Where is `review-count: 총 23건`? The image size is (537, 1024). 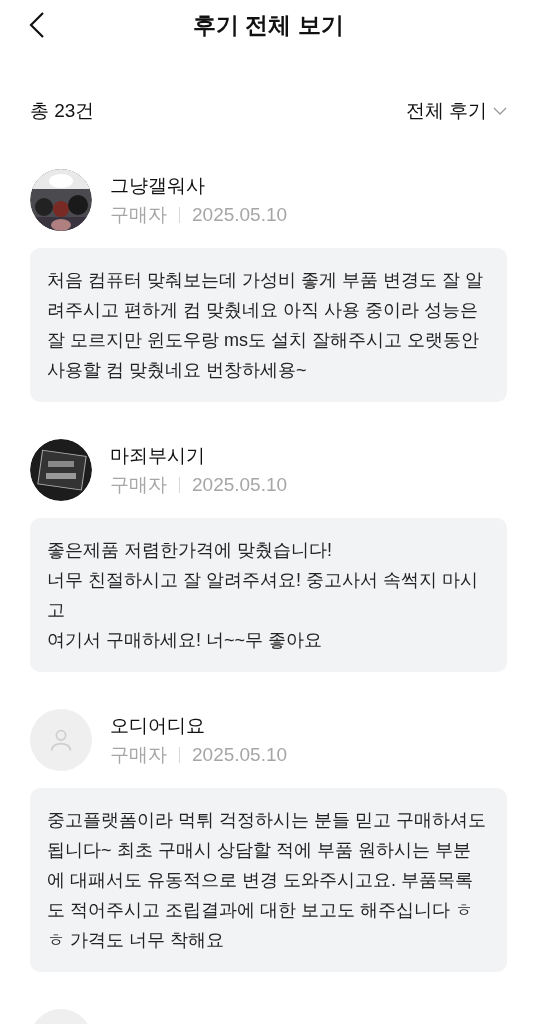 review-count: 총 23건 is located at coordinates (62, 110).